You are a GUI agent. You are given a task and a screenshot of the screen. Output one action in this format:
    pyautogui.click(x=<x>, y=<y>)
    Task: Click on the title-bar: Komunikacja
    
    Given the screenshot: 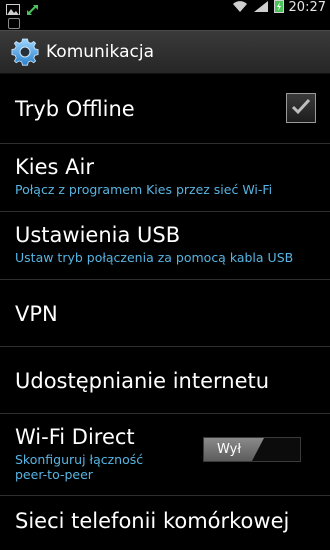 What is the action you would take?
    pyautogui.click(x=165, y=52)
    